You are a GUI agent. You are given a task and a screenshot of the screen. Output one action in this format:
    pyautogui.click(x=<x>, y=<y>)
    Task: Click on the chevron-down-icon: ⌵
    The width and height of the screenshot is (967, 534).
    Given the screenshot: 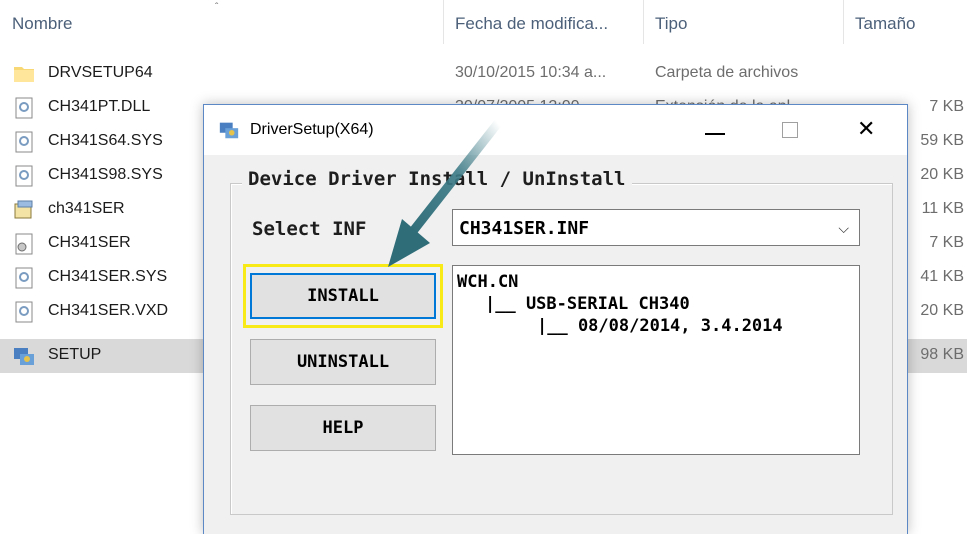 What is the action you would take?
    pyautogui.click(x=843, y=228)
    